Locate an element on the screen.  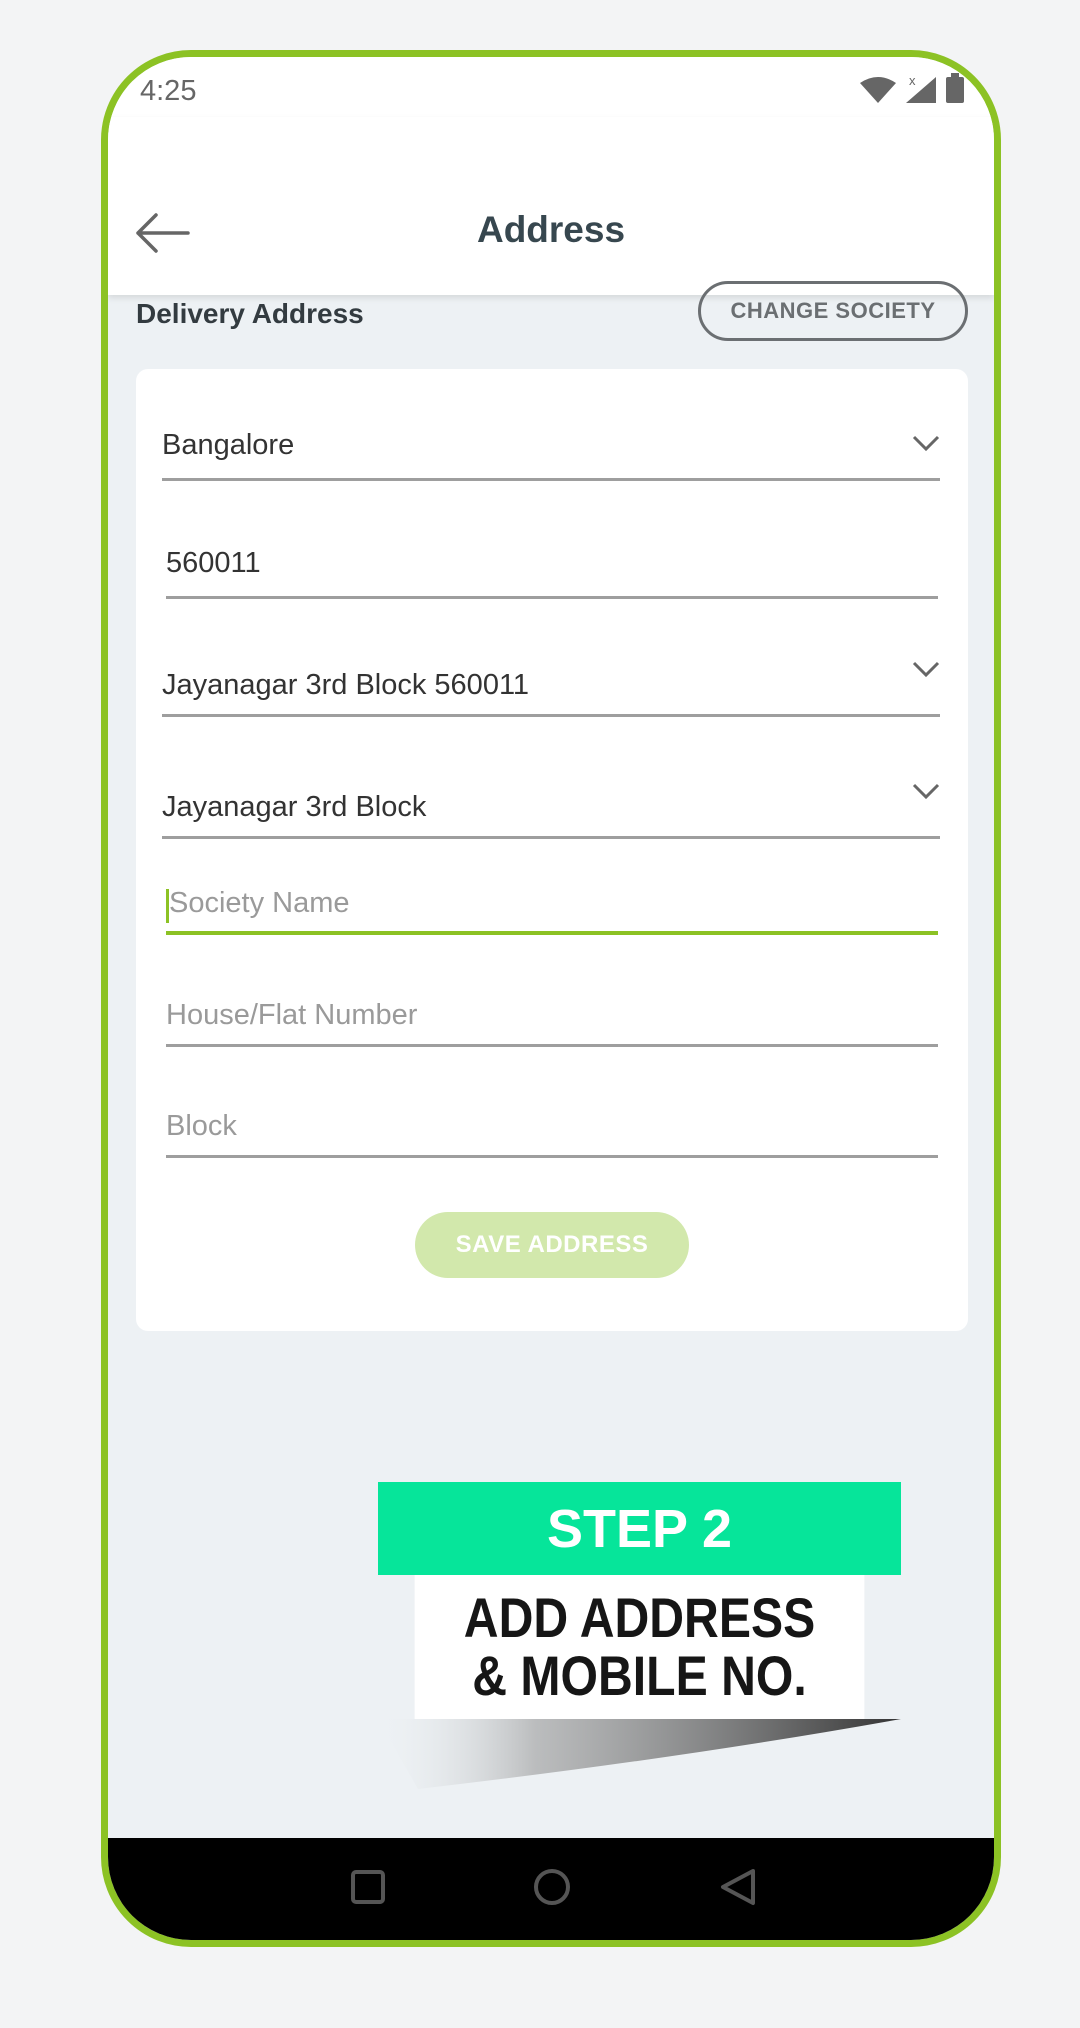
step-banner: STEP 2 ADD ADDRESS & MOBILE NO. is located at coordinates (639, 1635).